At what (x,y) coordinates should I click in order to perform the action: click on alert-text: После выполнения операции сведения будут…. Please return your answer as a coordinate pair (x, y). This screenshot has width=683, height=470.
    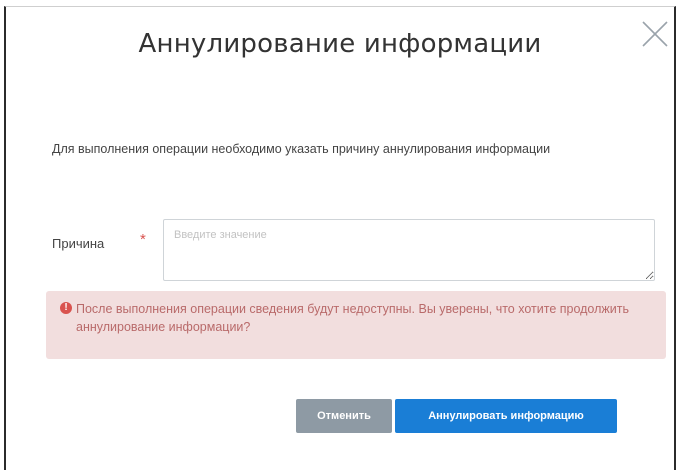
    Looking at the image, I should click on (352, 318).